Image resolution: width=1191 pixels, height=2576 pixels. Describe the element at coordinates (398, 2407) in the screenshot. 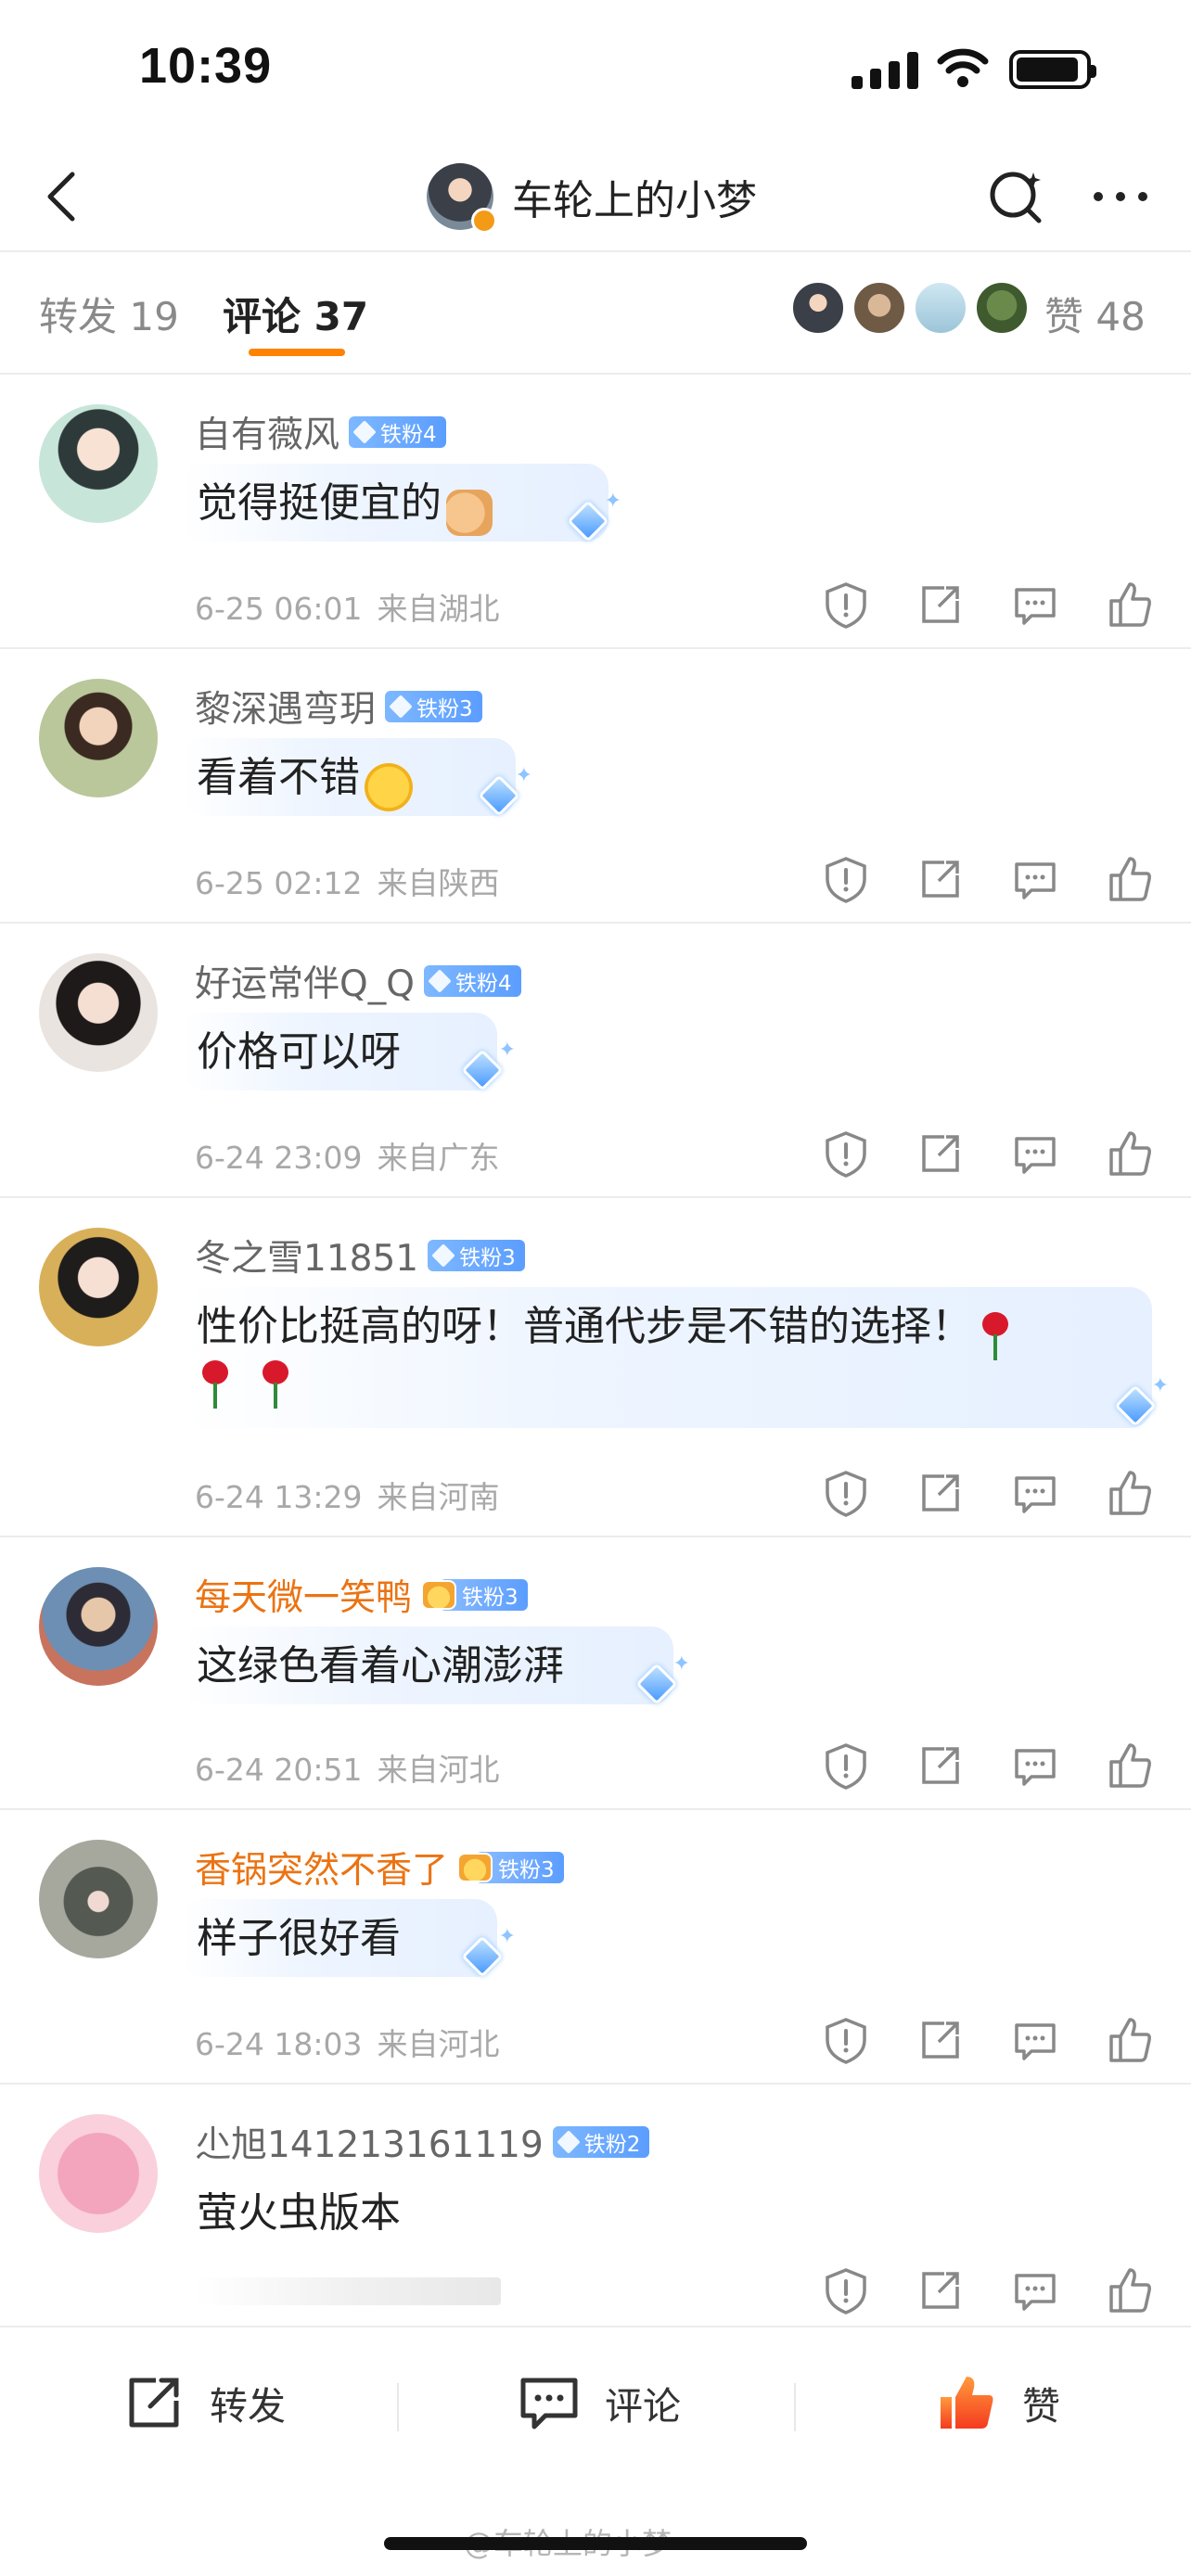

I see `divider` at that location.